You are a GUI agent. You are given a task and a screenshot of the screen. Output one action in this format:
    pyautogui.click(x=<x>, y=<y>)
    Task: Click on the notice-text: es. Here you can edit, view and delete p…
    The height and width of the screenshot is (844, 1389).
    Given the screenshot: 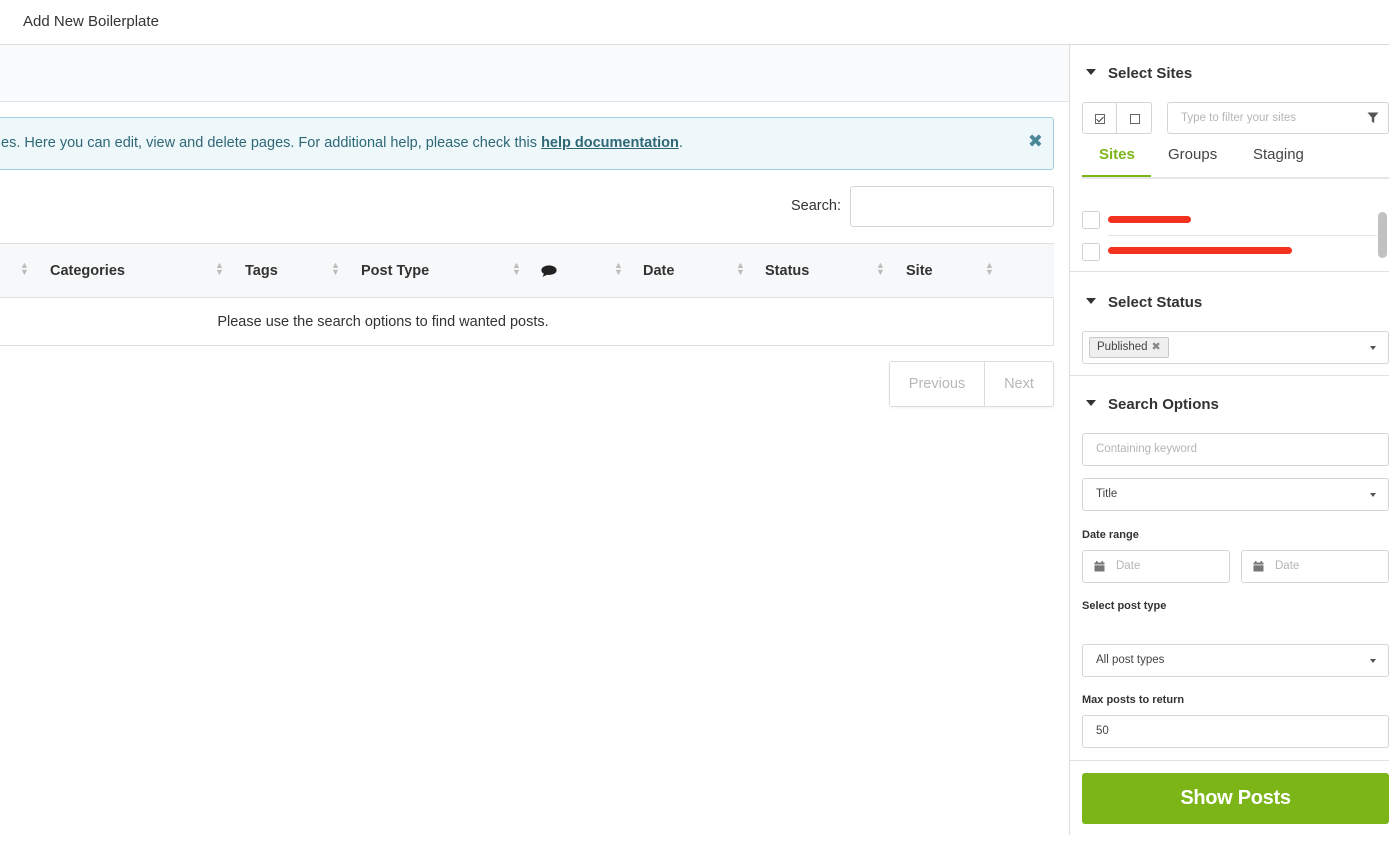 What is the action you would take?
    pyautogui.click(x=342, y=143)
    